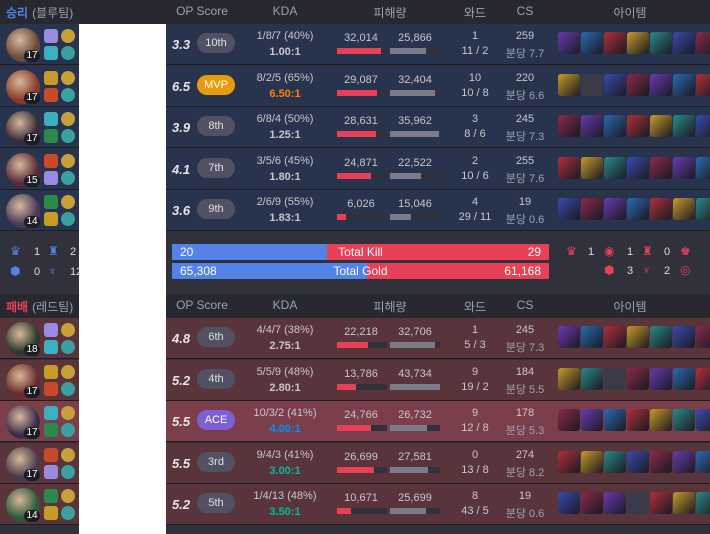 This screenshot has width=710, height=534. What do you see at coordinates (202, 11) in the screenshot?
I see `col-op-score: OP Score` at bounding box center [202, 11].